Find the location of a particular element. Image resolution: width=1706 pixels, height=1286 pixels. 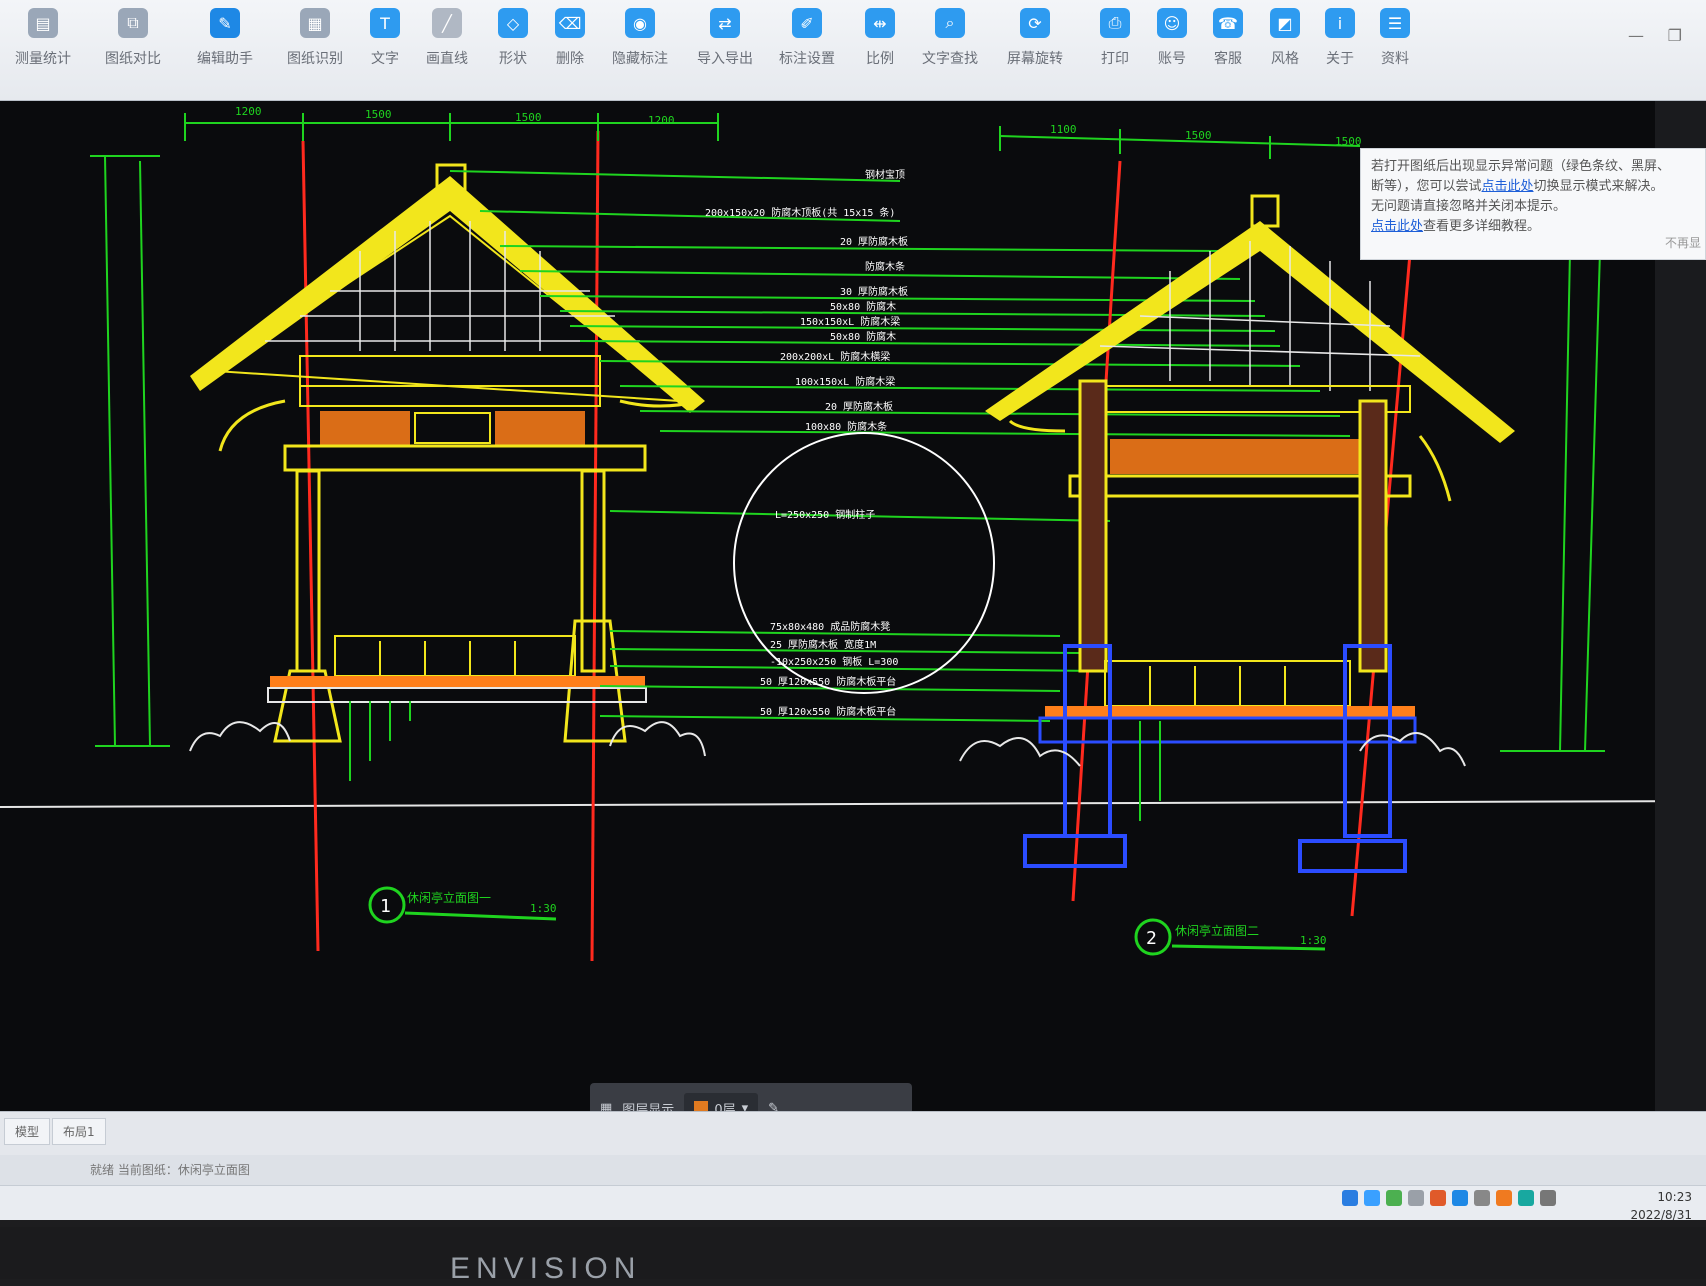

tool-annotation-settings: ✐ 标注设置 is located at coordinates (807, 52).